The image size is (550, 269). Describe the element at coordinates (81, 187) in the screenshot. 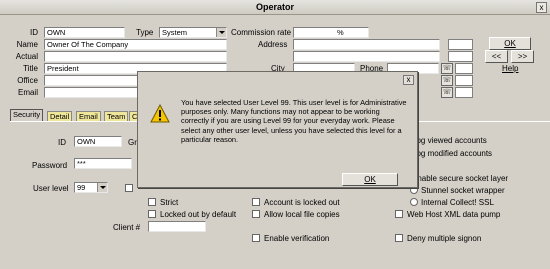

I see `user-level-value: 99` at that location.